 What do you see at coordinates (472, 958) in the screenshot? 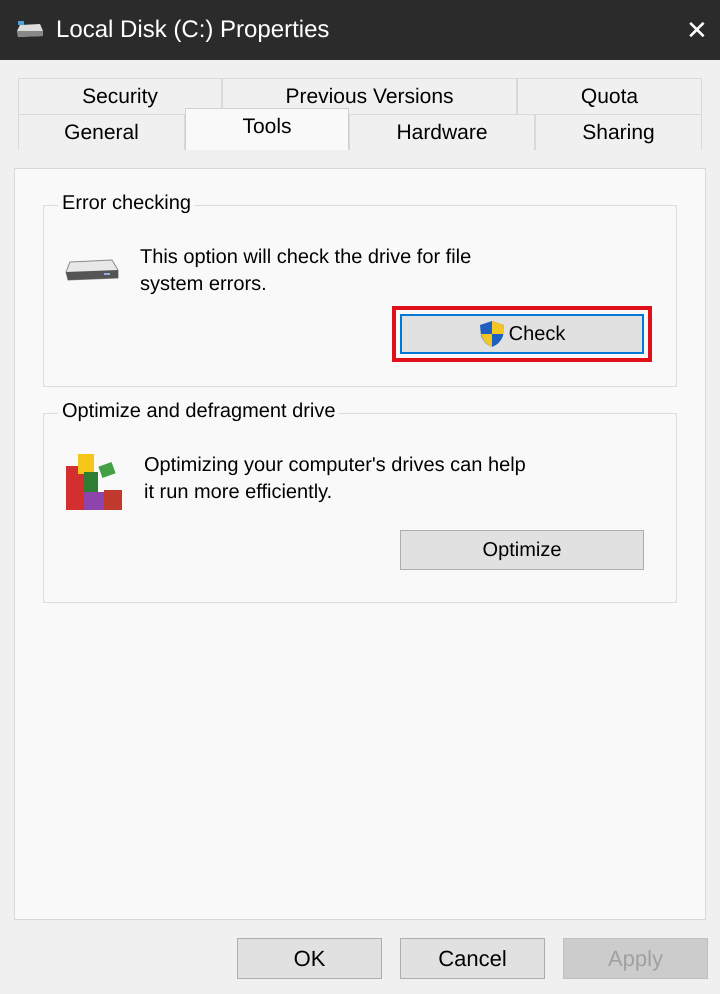
I see `dialog-button: Cancel` at bounding box center [472, 958].